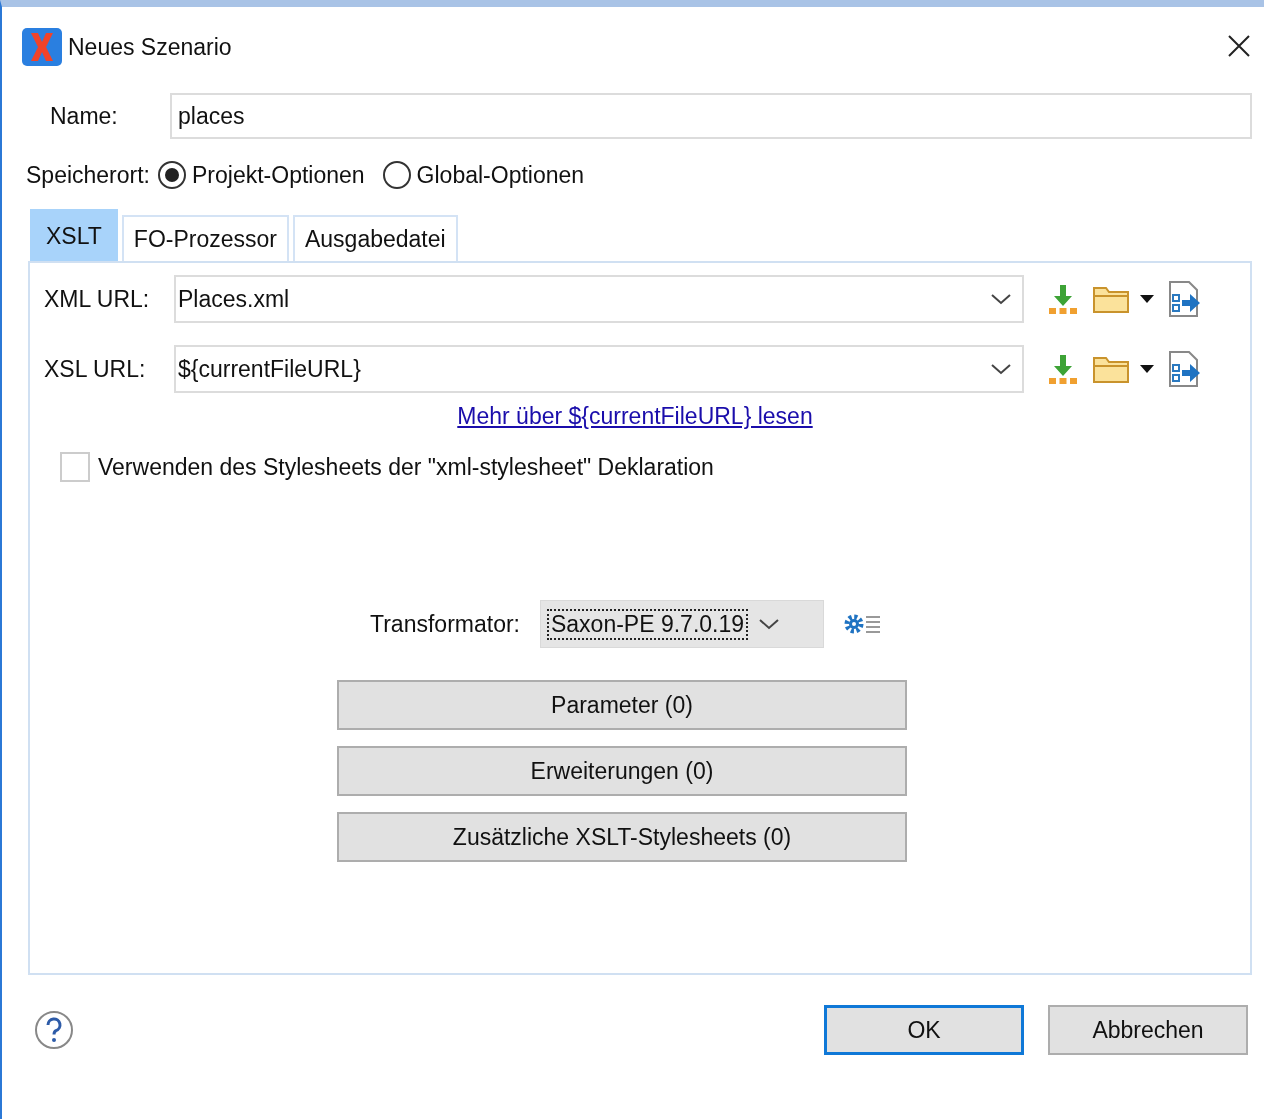  I want to click on help-link: Mehr über ${currentFileURL} lesen, so click(635, 416).